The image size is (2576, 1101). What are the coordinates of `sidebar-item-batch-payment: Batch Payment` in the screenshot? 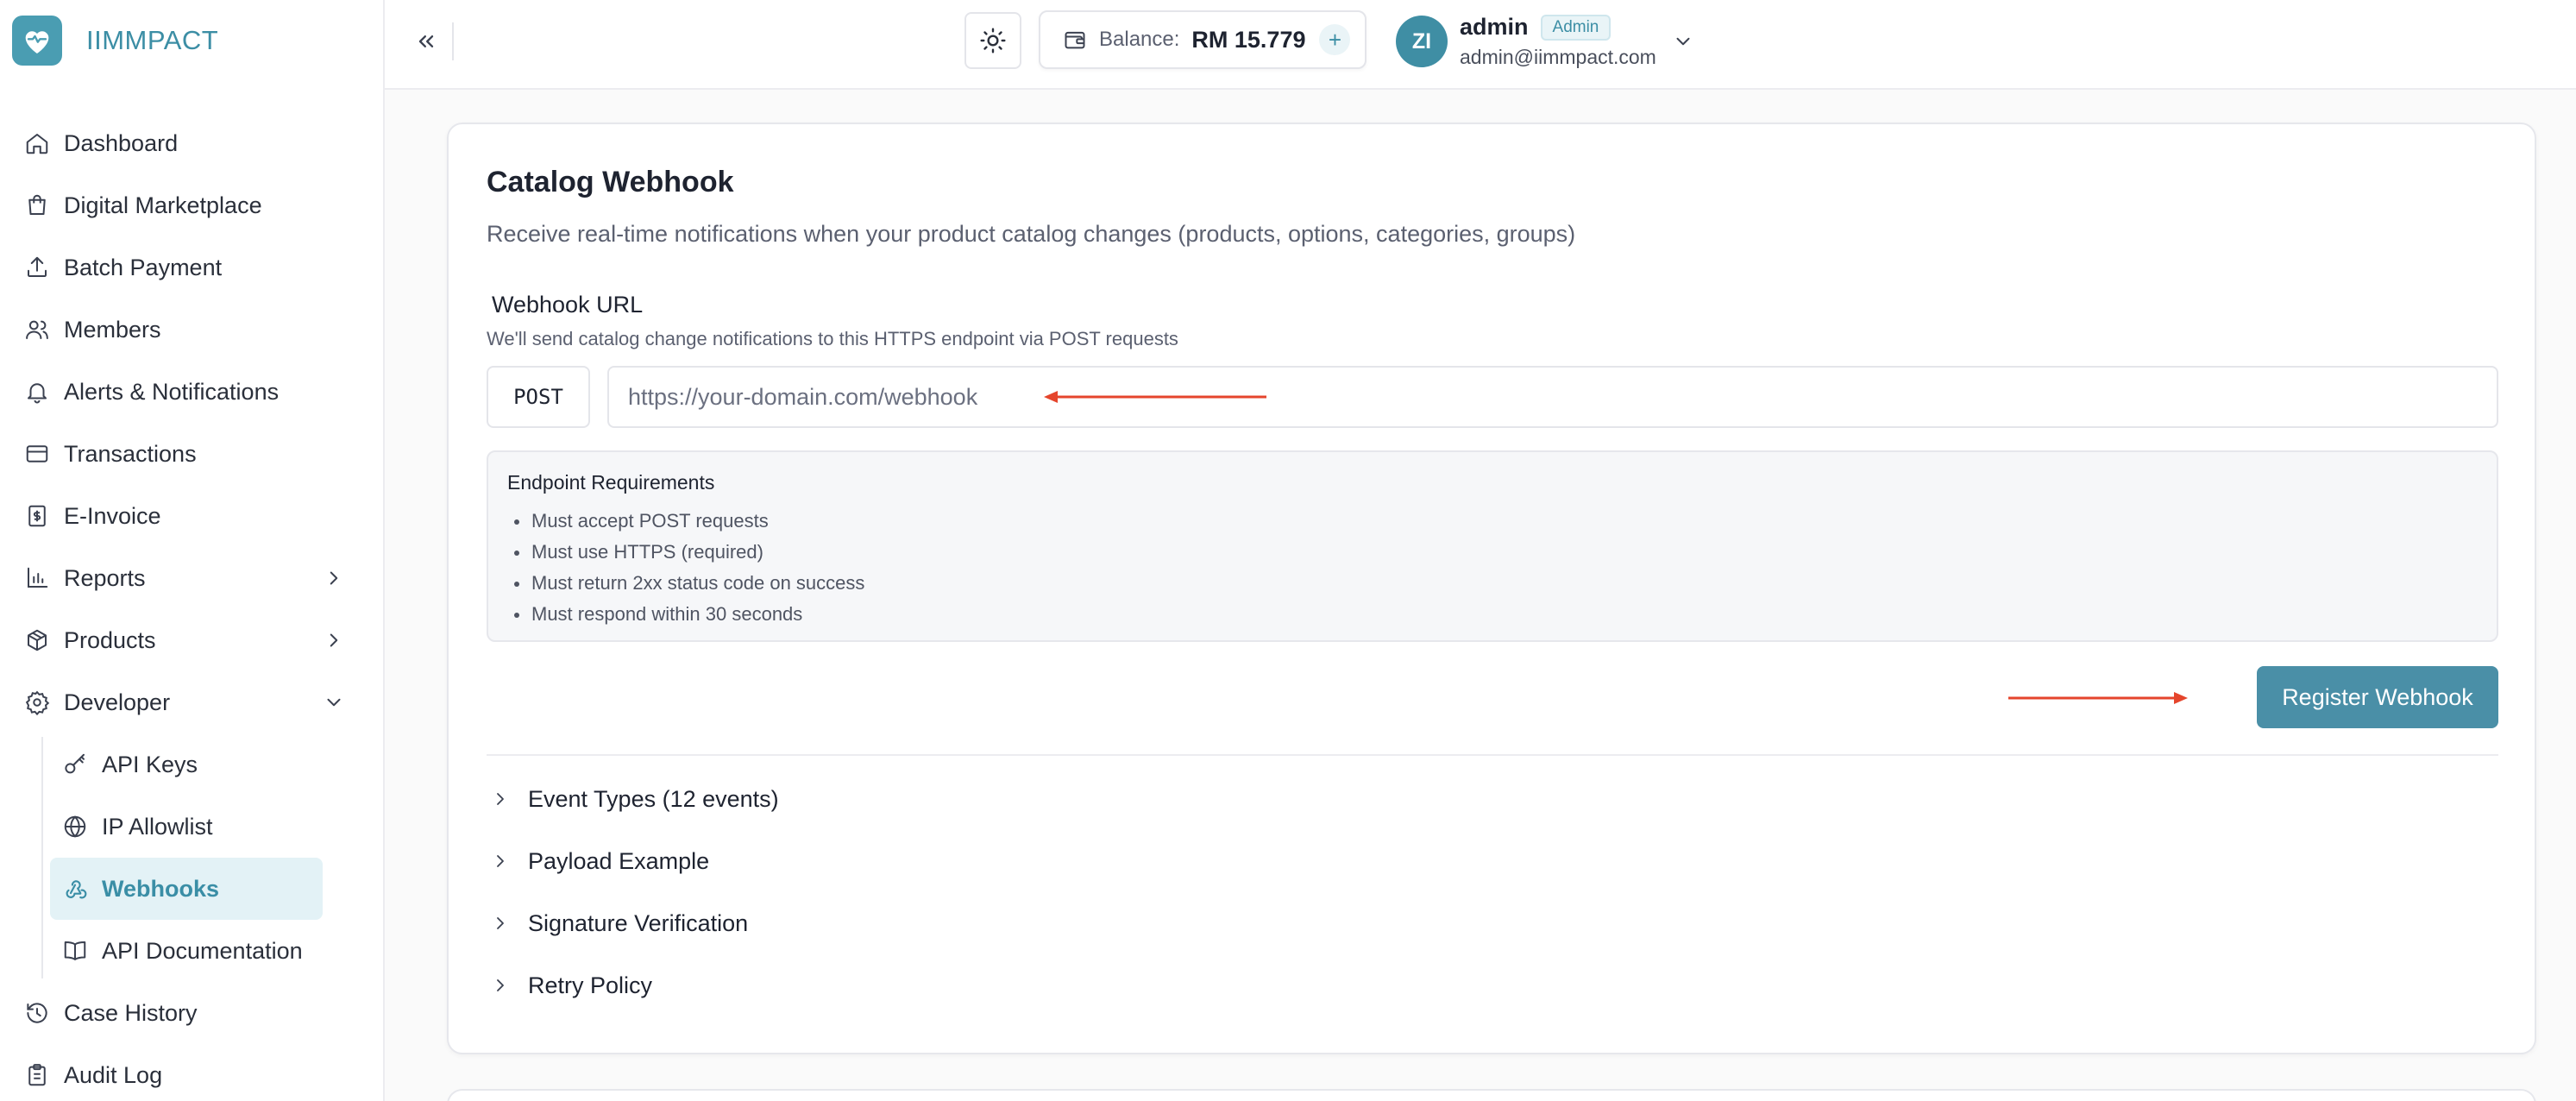 It's located at (192, 267).